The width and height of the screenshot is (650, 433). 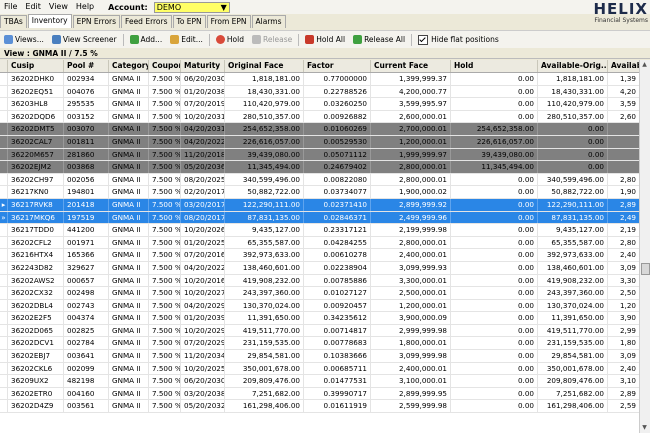 What do you see at coordinates (96, 21) in the screenshot?
I see `tab-epn-errors: EPN Errors` at bounding box center [96, 21].